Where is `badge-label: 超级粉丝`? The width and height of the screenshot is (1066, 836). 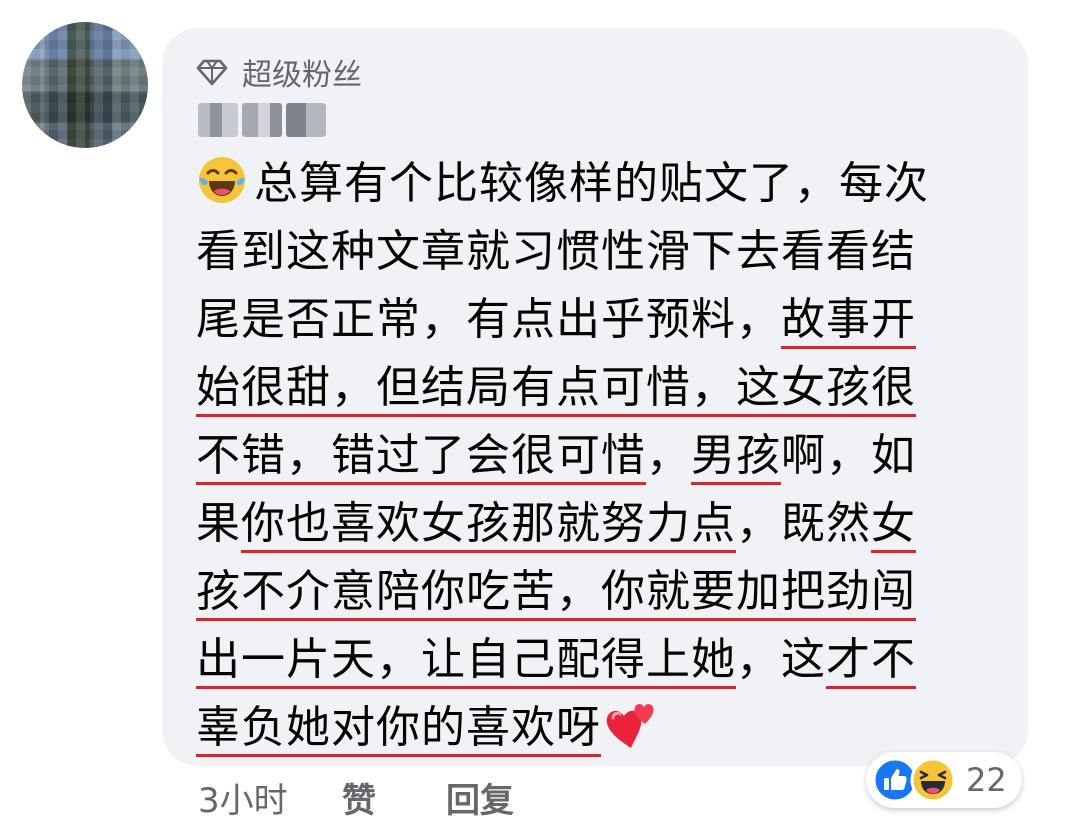
badge-label: 超级粉丝 is located at coordinates (302, 75).